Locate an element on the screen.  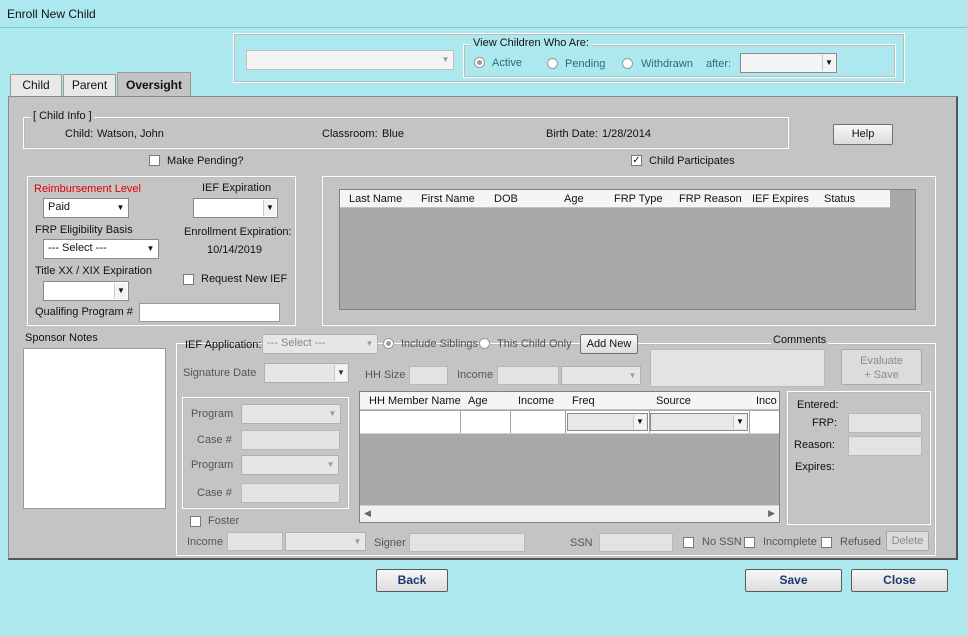
frp-basis-select: --- Select --- ▼ is located at coordinates (101, 249).